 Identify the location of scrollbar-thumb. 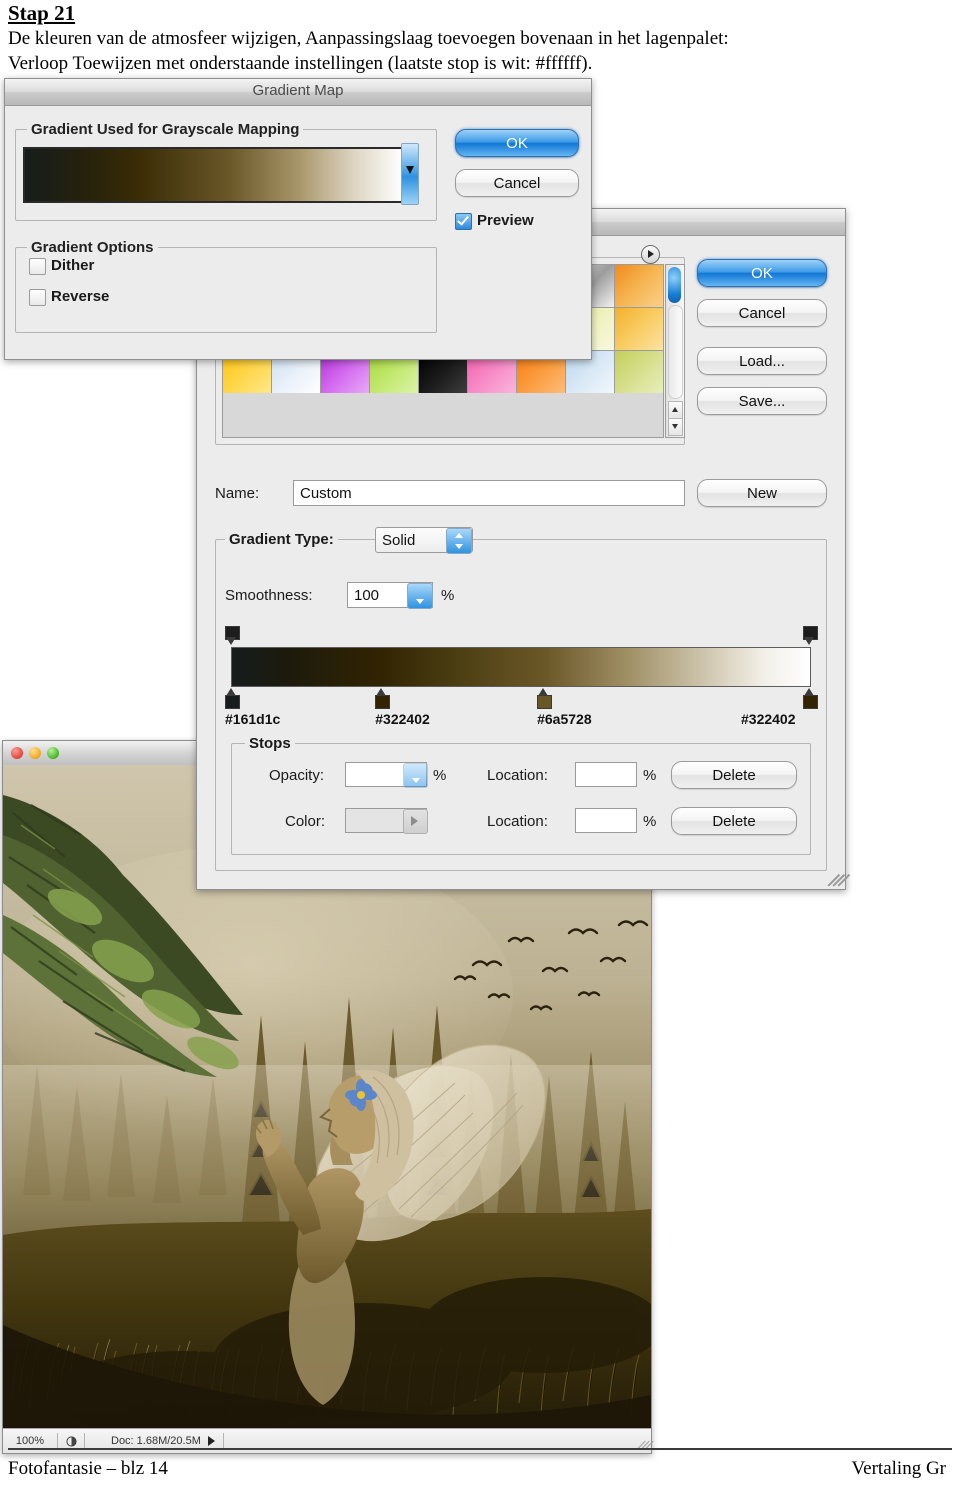
(674, 285).